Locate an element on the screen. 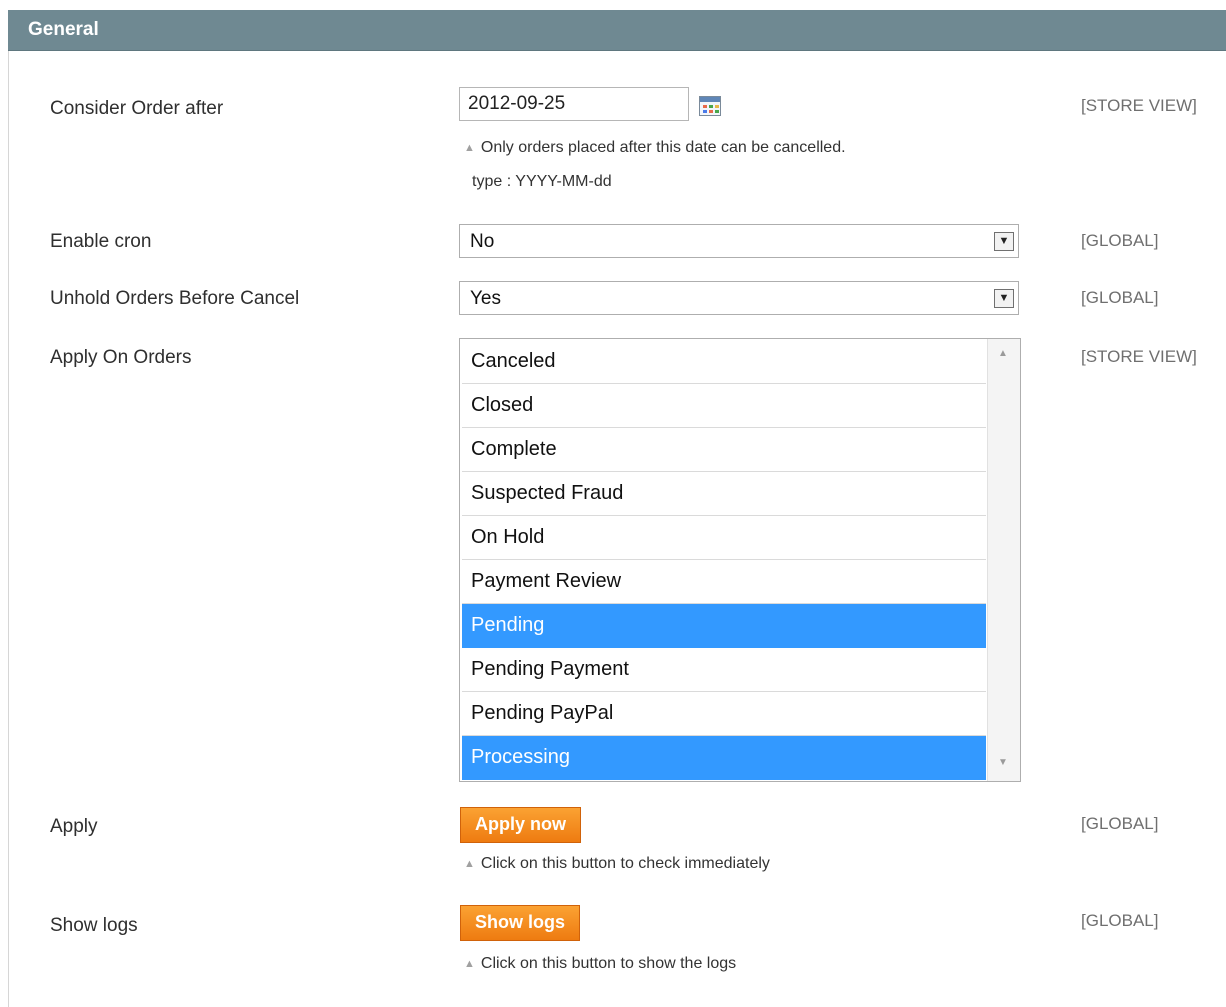 Image resolution: width=1226 pixels, height=1007 pixels. unhold-orders-value: Yes is located at coordinates (485, 298).